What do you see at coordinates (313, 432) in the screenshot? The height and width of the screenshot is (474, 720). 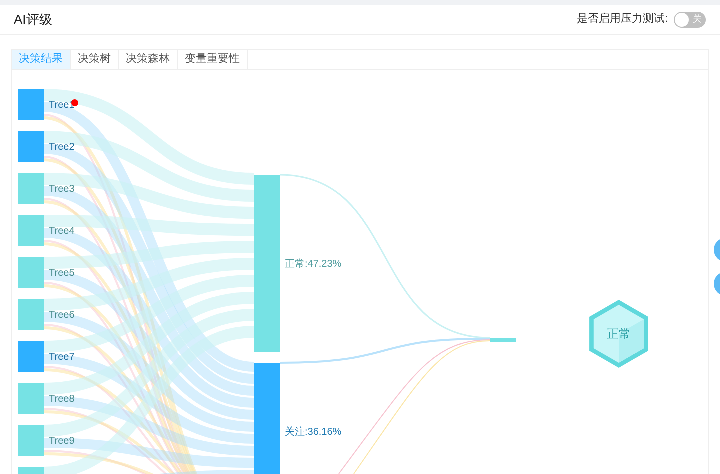 I see `category-label: 关注:36.16%` at bounding box center [313, 432].